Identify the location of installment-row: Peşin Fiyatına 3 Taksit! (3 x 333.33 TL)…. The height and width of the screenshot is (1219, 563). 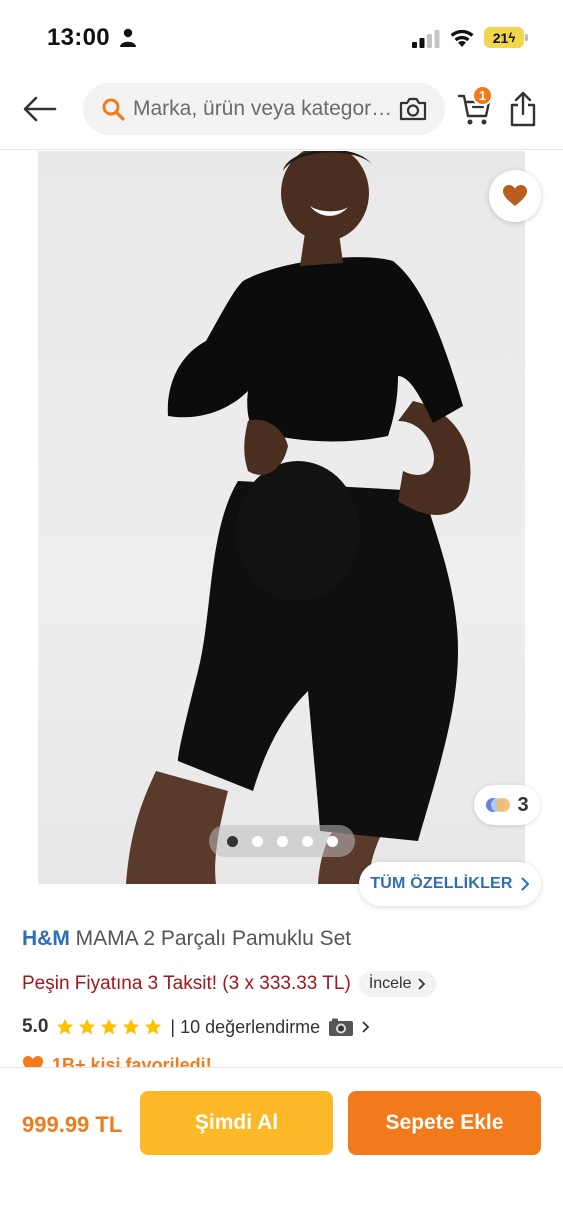
(229, 984).